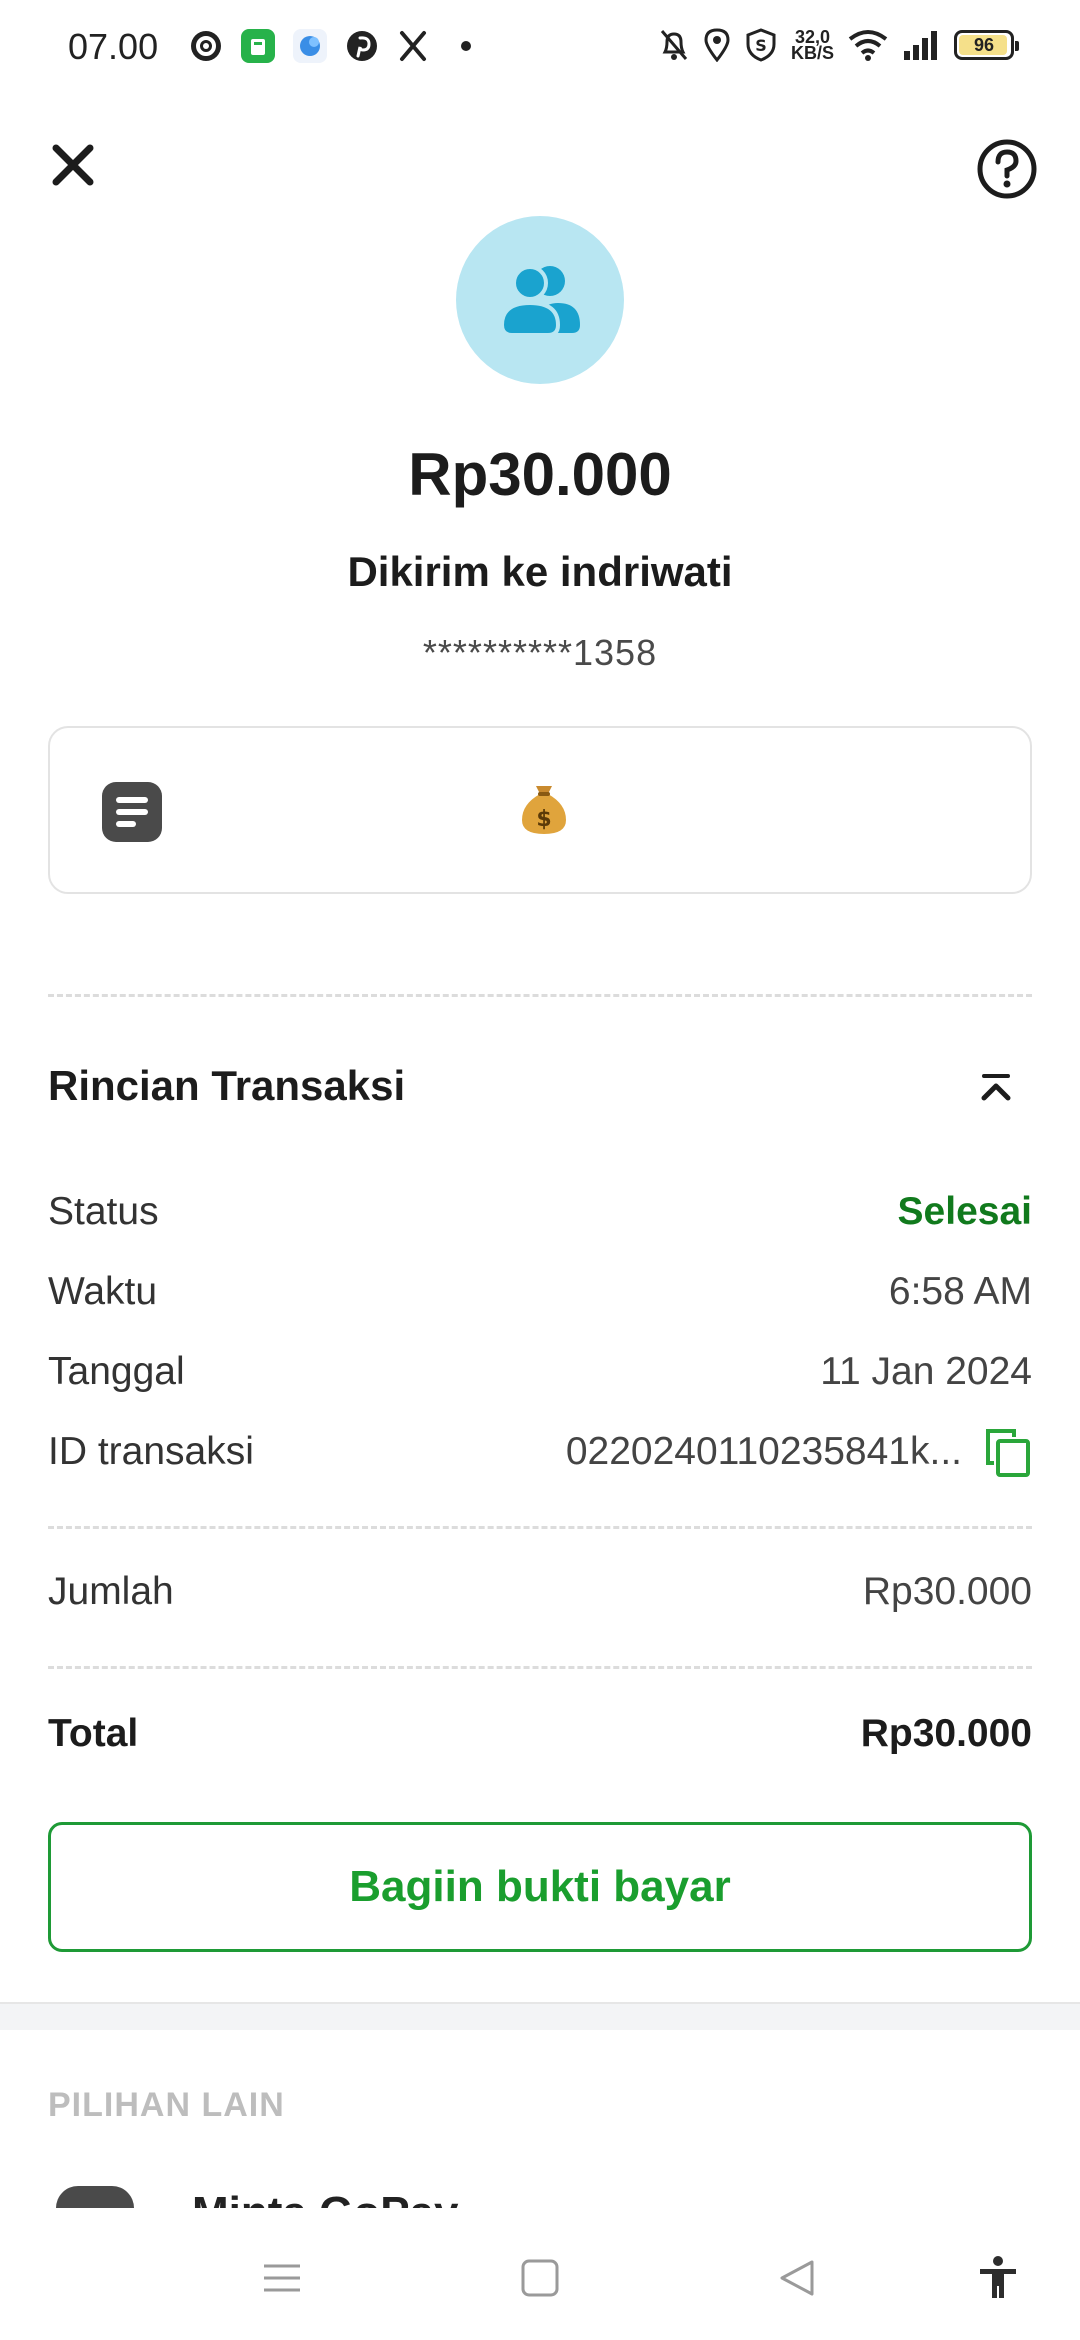 This screenshot has width=1080, height=2340. I want to click on people-icon, so click(540, 301).